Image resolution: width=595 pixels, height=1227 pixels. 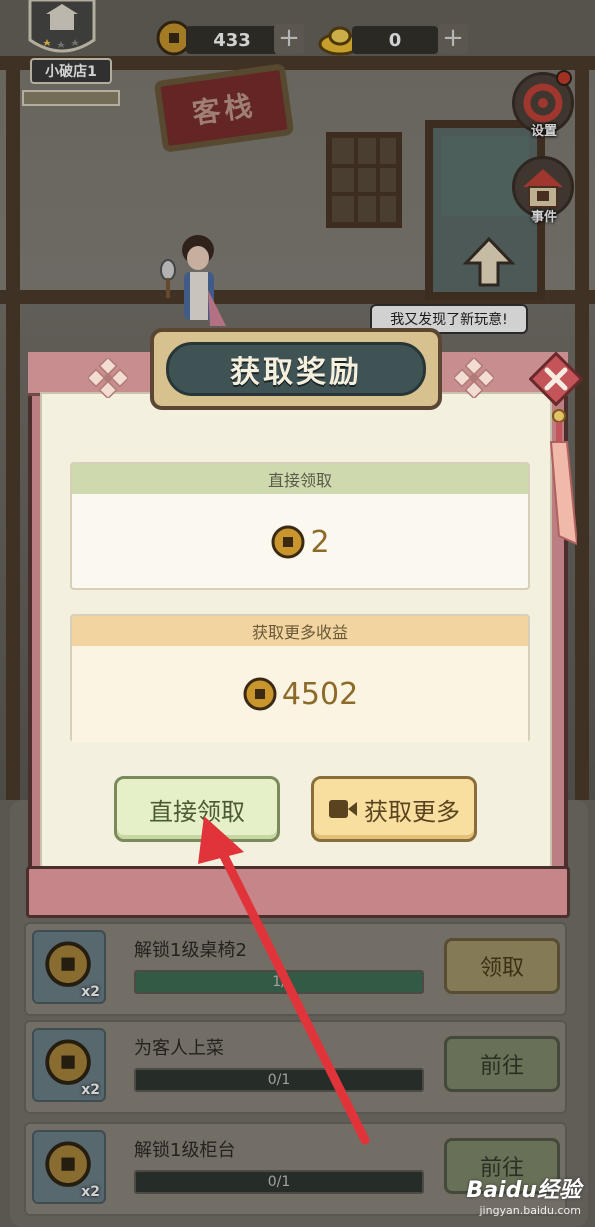 I want to click on more-reward-box: 获取更多收益 4502, so click(x=300, y=678).